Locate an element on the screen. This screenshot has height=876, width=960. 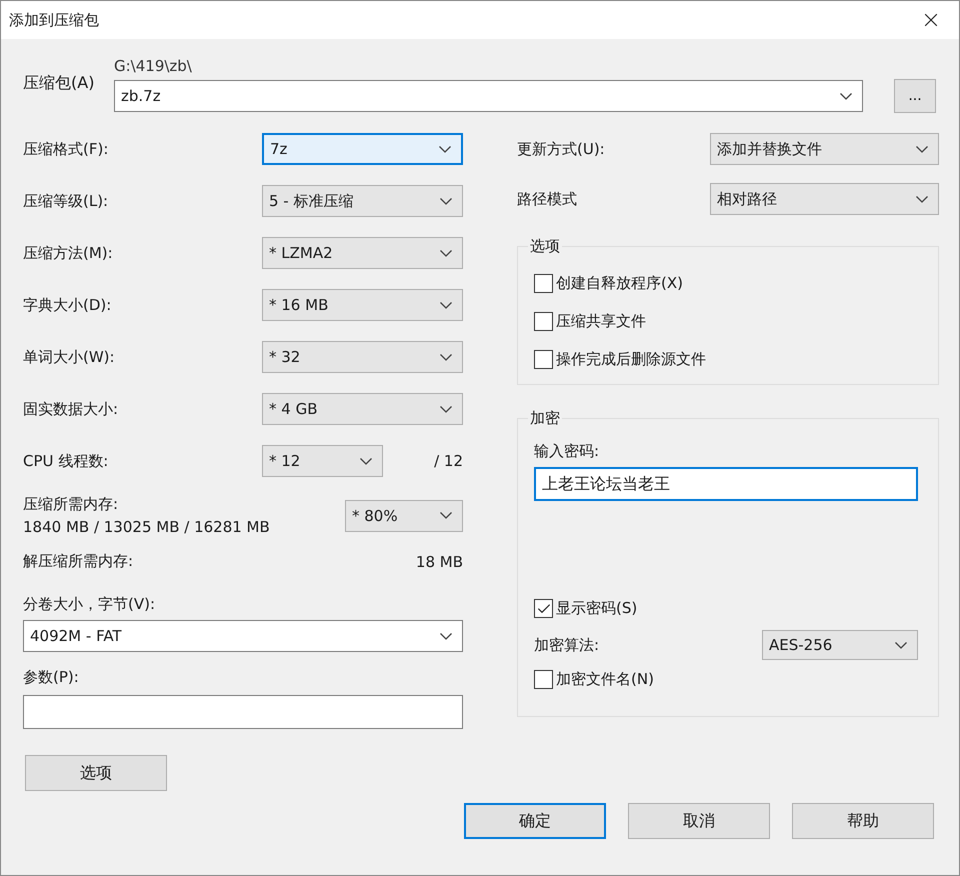
field-label: 字典大小(D): is located at coordinates (67, 305).